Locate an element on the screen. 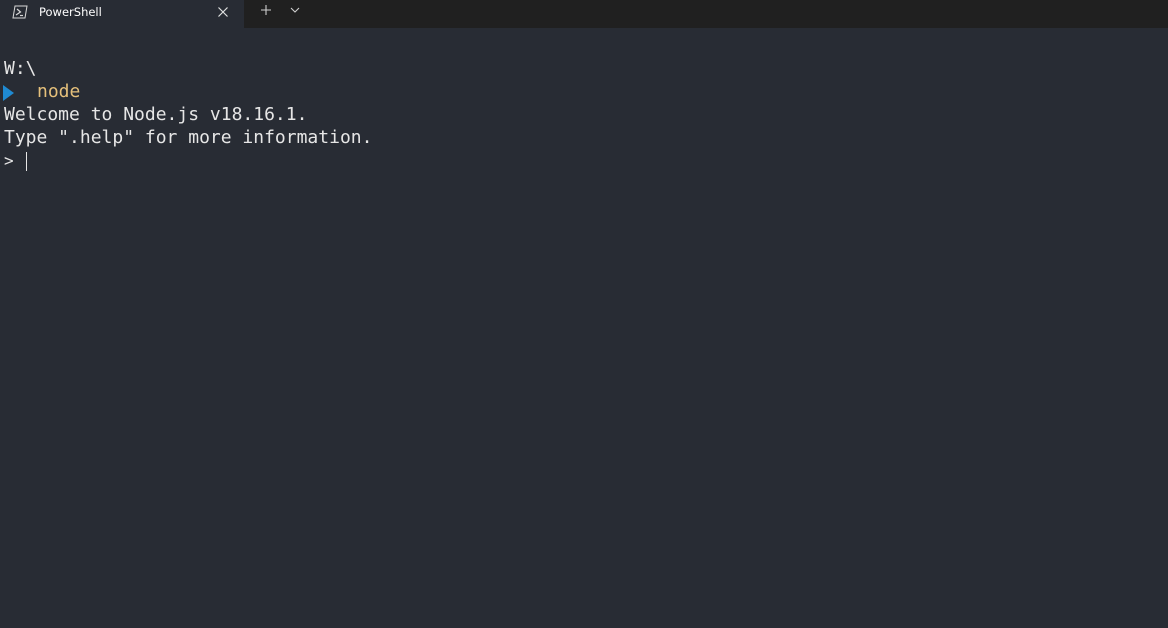 The width and height of the screenshot is (1168, 628). current-path: W:\ is located at coordinates (20, 68).